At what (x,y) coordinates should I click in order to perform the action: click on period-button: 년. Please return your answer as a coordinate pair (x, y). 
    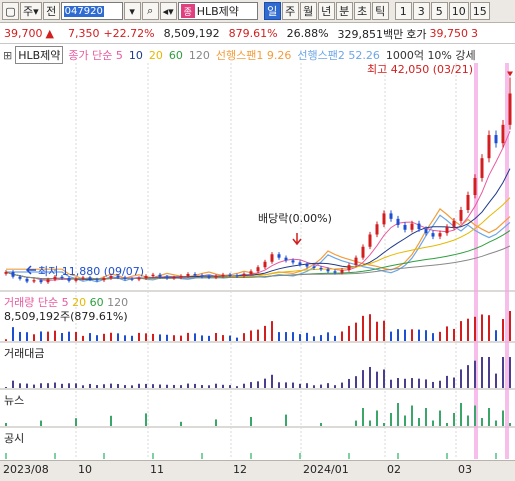
    Looking at the image, I should click on (326, 11).